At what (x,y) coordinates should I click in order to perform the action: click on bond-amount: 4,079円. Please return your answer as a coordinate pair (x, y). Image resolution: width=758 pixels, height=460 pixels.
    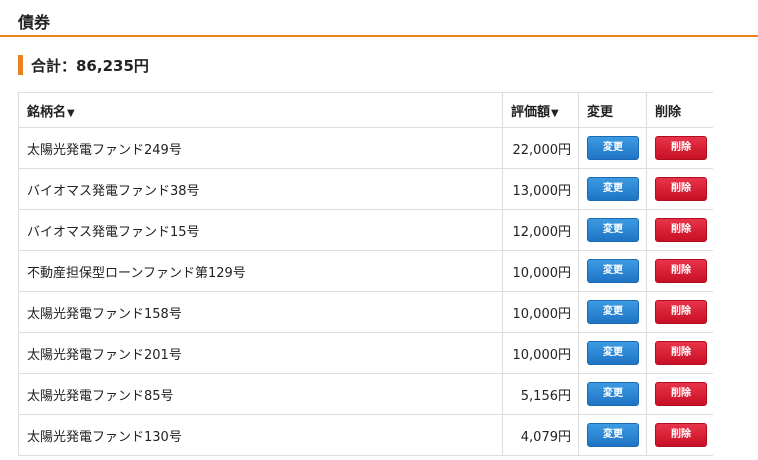
    Looking at the image, I should click on (540, 435).